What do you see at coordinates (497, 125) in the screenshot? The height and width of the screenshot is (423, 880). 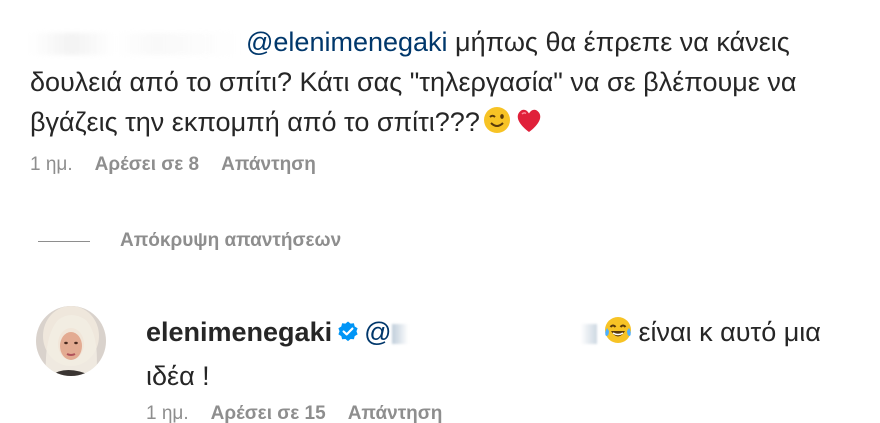 I see `wink-emoji-icon` at bounding box center [497, 125].